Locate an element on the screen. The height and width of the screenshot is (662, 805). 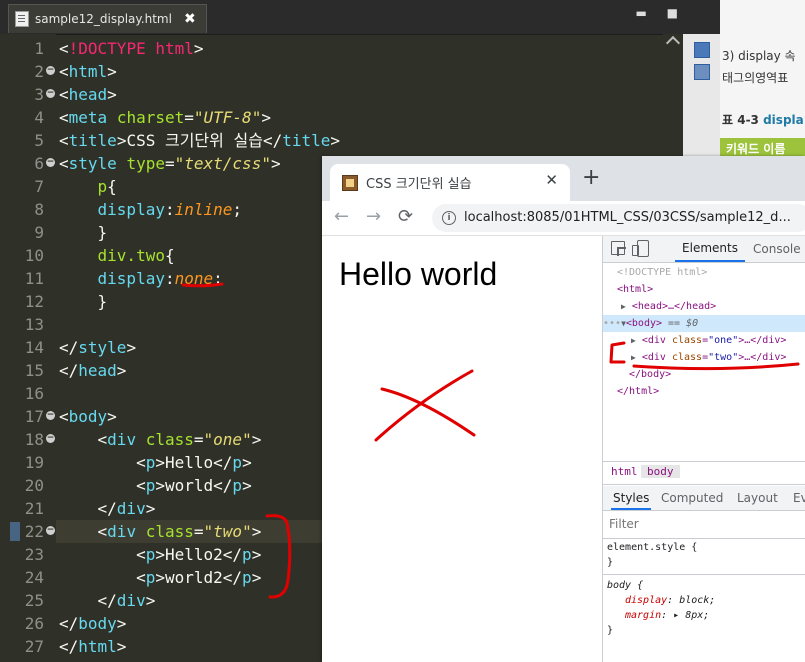
code-line: <title>CSS 크기단위 실습</title> is located at coordinates (199, 140).